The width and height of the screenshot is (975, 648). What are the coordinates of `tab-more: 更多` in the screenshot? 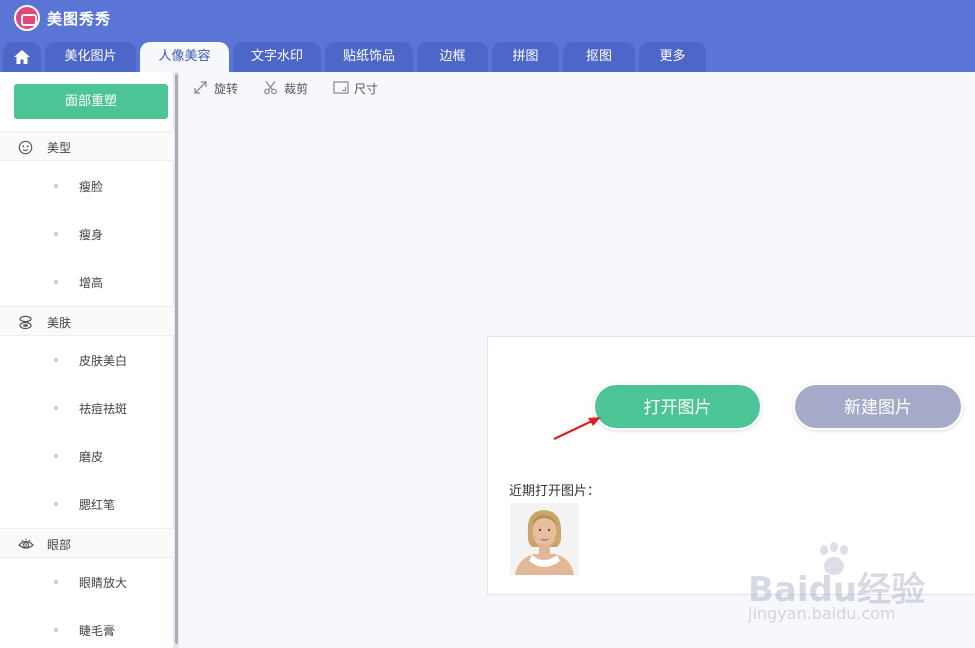 It's located at (672, 57).